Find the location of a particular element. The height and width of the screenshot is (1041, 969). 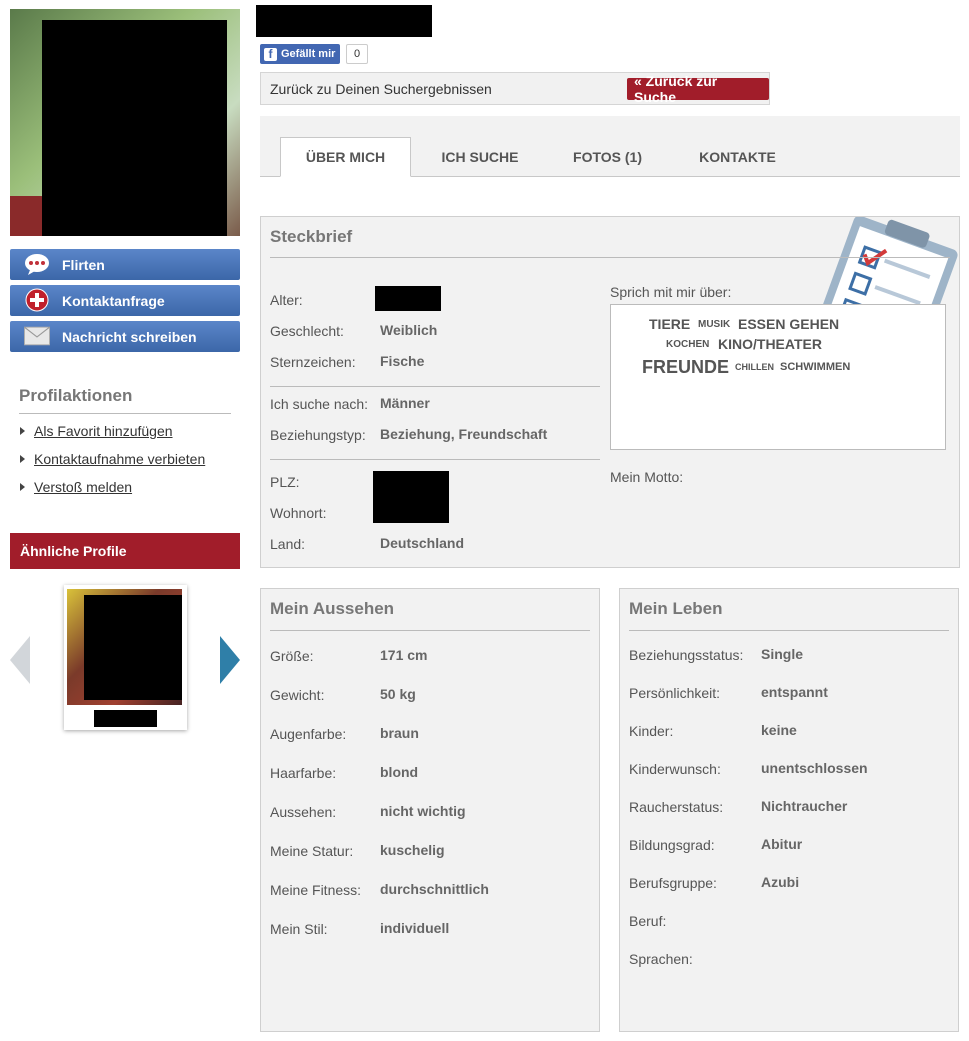

similar-profile-card is located at coordinates (125, 657).